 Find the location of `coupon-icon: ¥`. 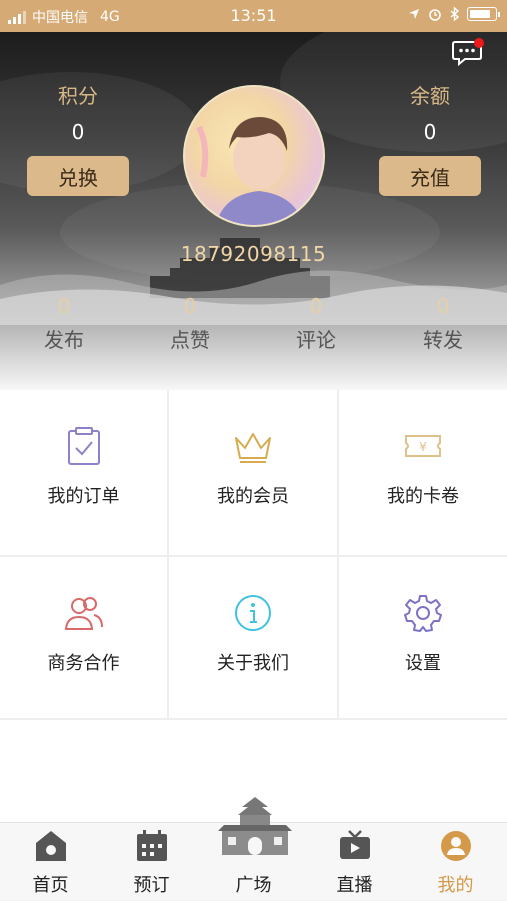

coupon-icon: ¥ is located at coordinates (423, 446).